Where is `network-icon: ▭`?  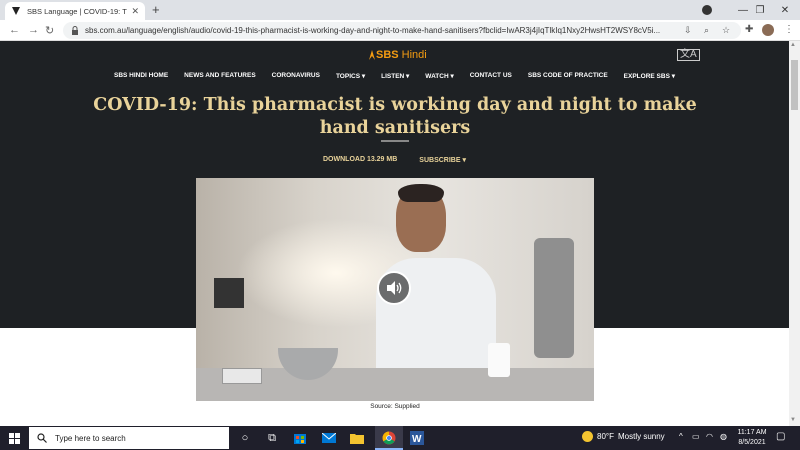 network-icon: ▭ is located at coordinates (696, 436).